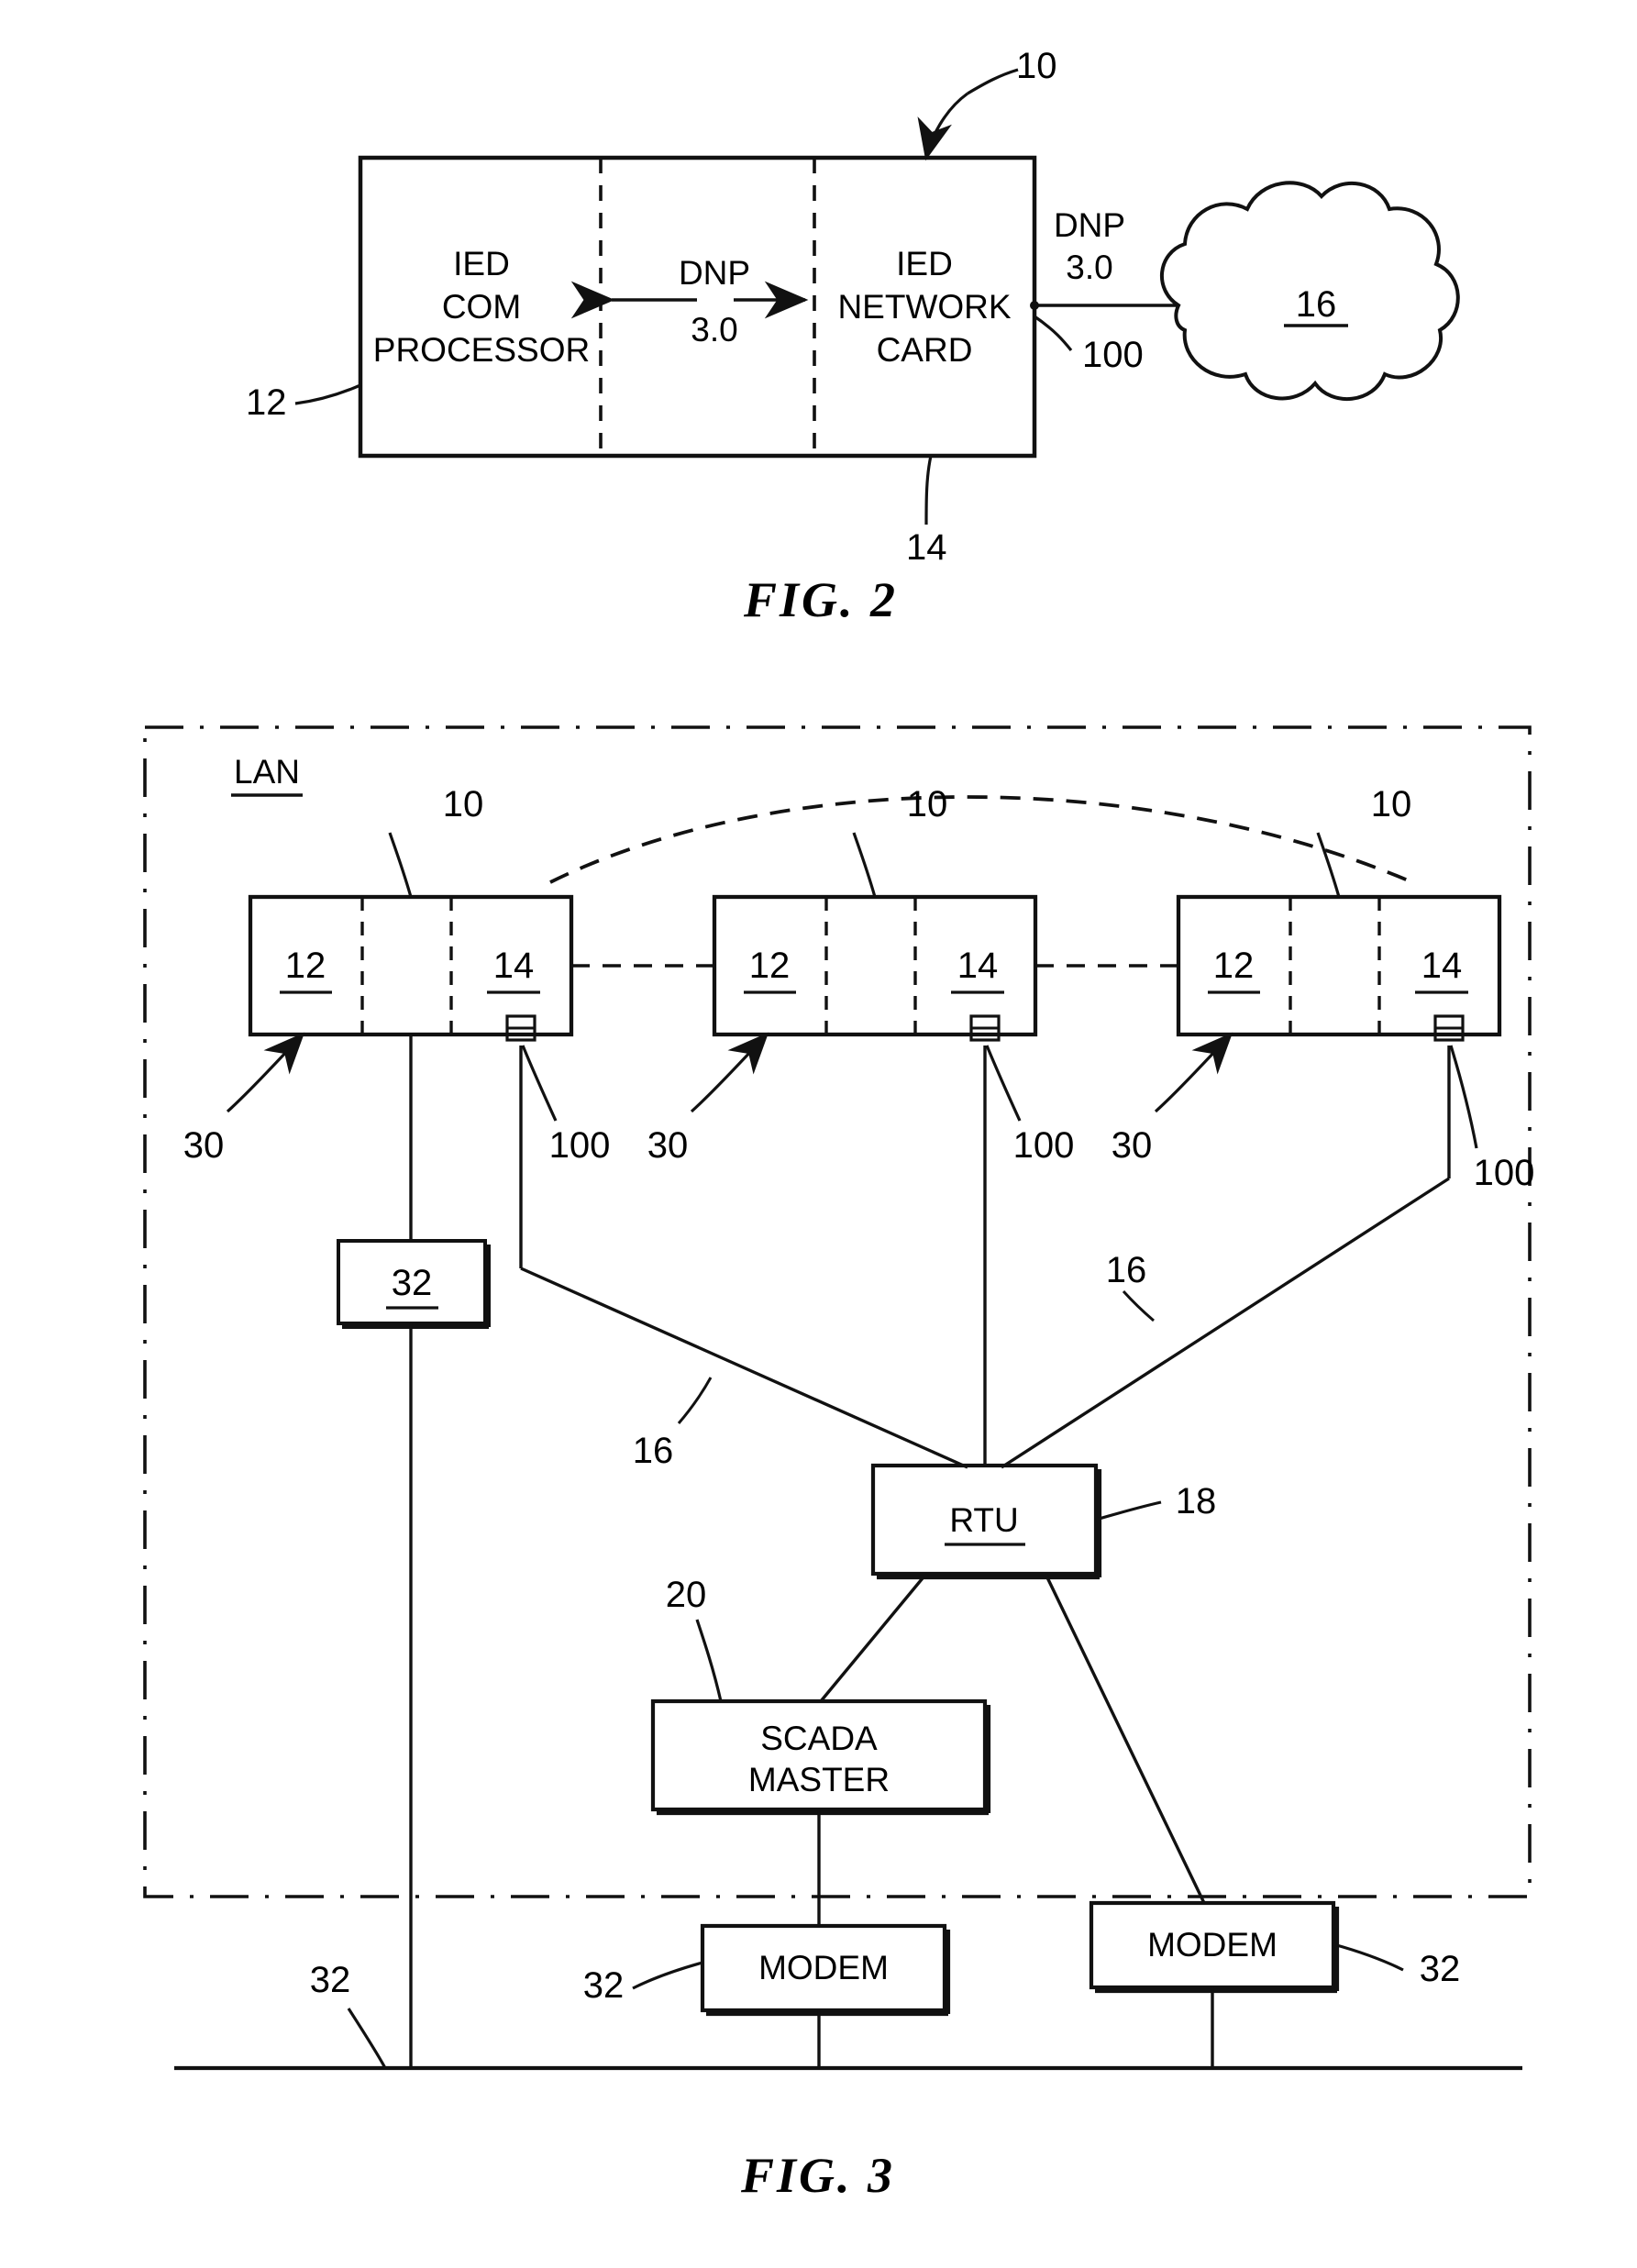 This screenshot has height=2268, width=1637. What do you see at coordinates (770, 966) in the screenshot?
I see `device-2-label-12: 12` at bounding box center [770, 966].